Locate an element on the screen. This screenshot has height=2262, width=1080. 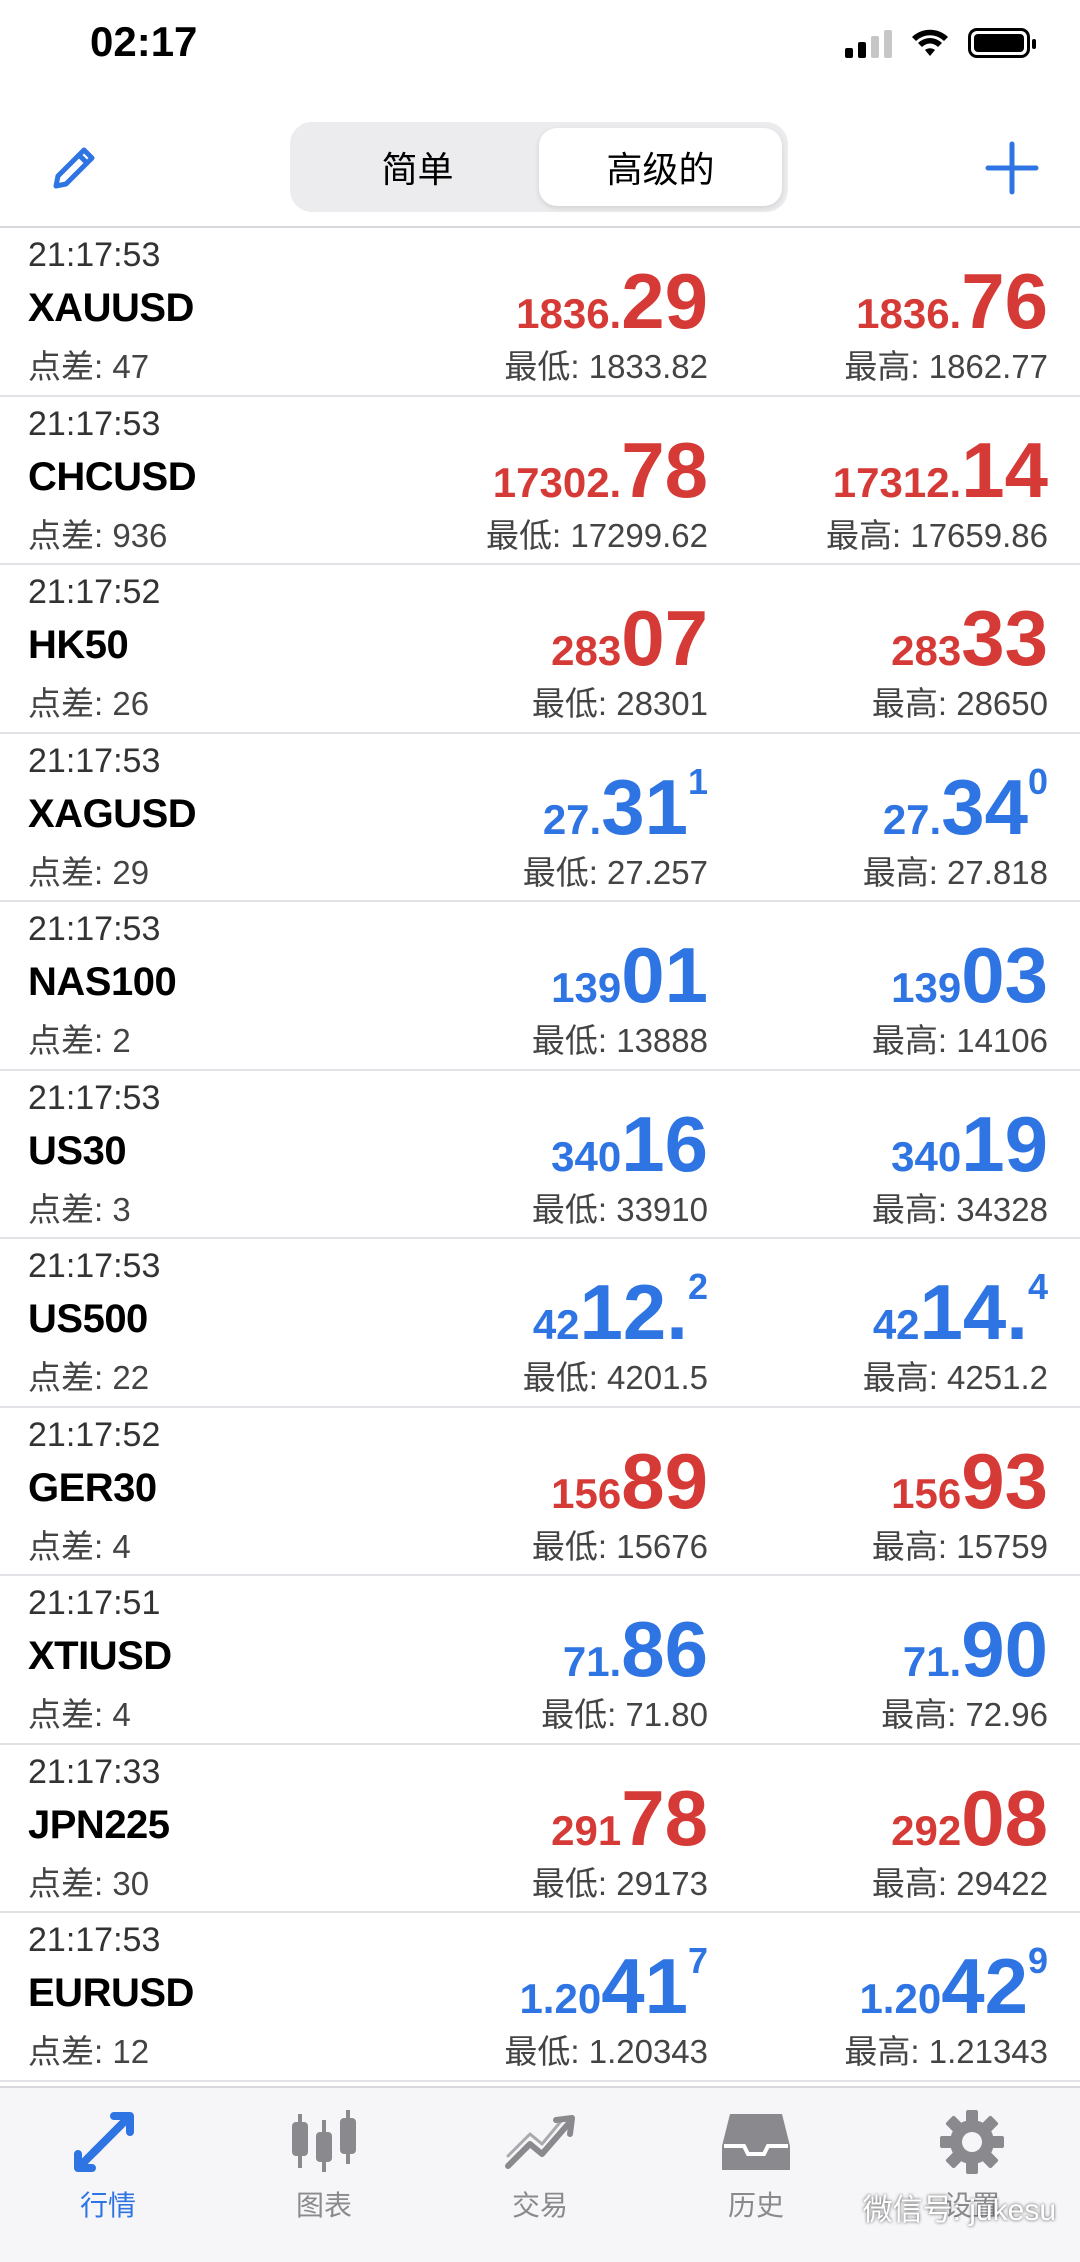
bid-price-fraction-digit: 7 is located at coordinates (697, 1960).